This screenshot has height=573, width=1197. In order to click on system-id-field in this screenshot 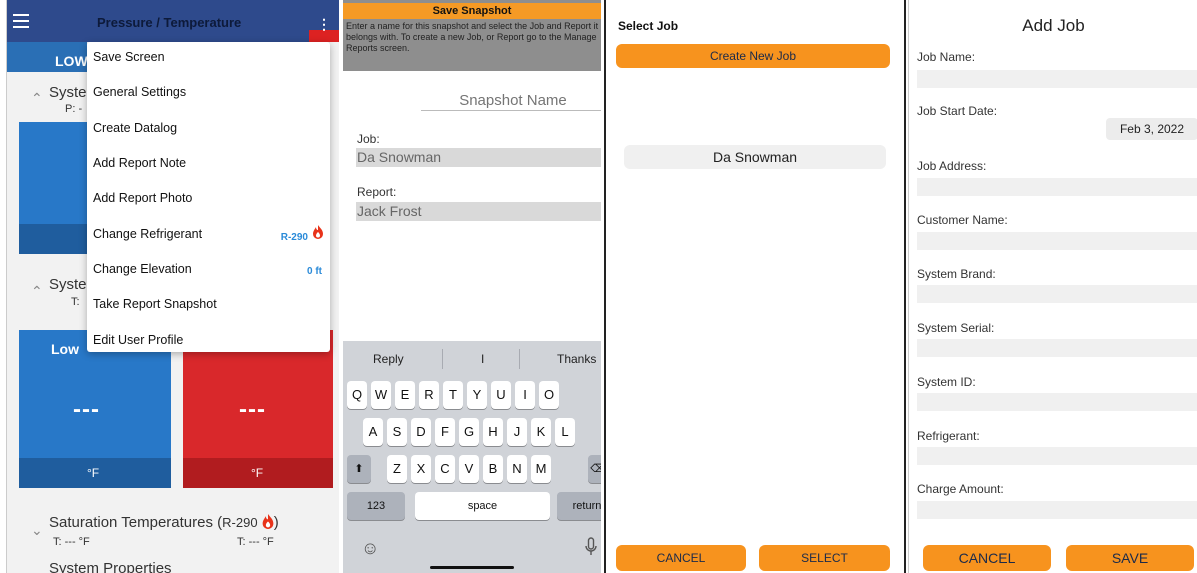, I will do `click(1057, 402)`.